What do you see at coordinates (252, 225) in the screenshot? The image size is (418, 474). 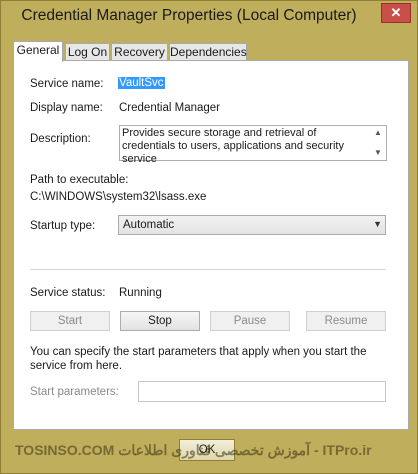 I see `startup-type-select: Automatic ▼` at bounding box center [252, 225].